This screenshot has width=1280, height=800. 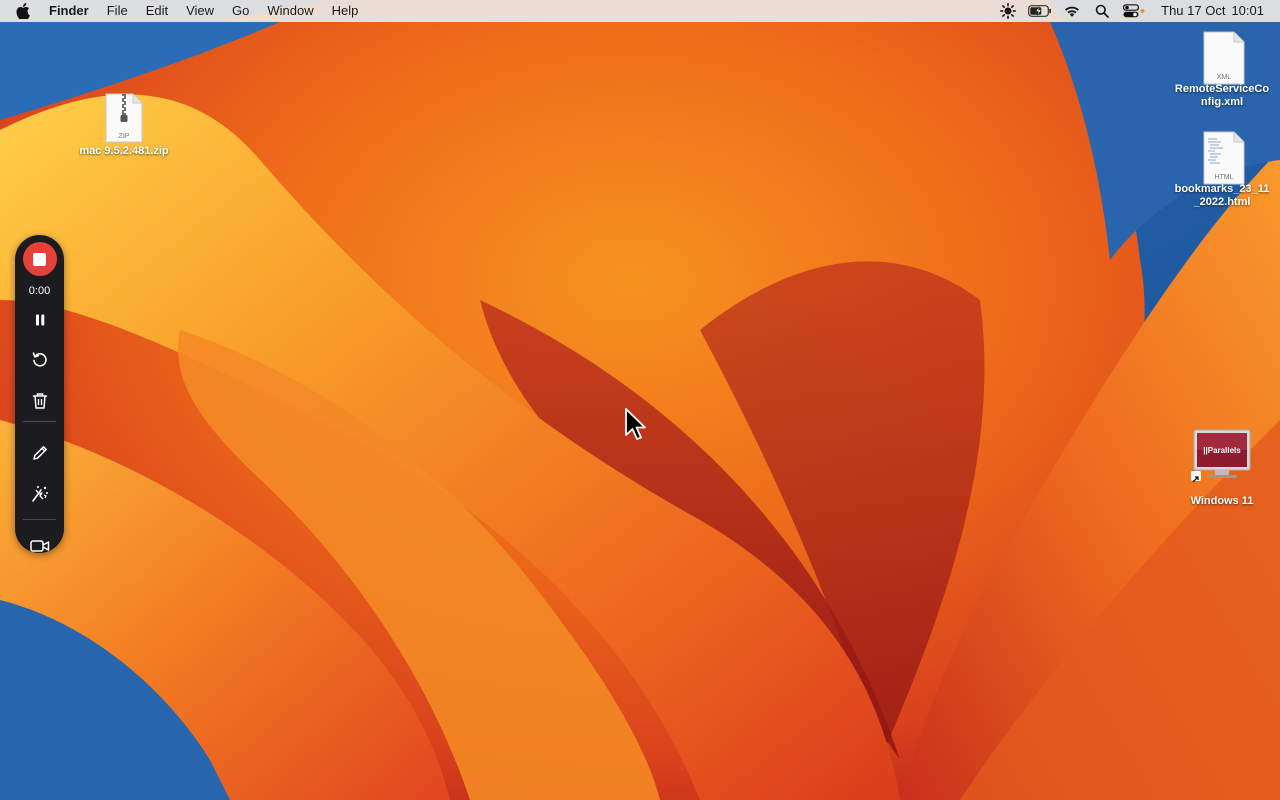 What do you see at coordinates (1224, 58) in the screenshot?
I see `xml-file-icon: XML` at bounding box center [1224, 58].